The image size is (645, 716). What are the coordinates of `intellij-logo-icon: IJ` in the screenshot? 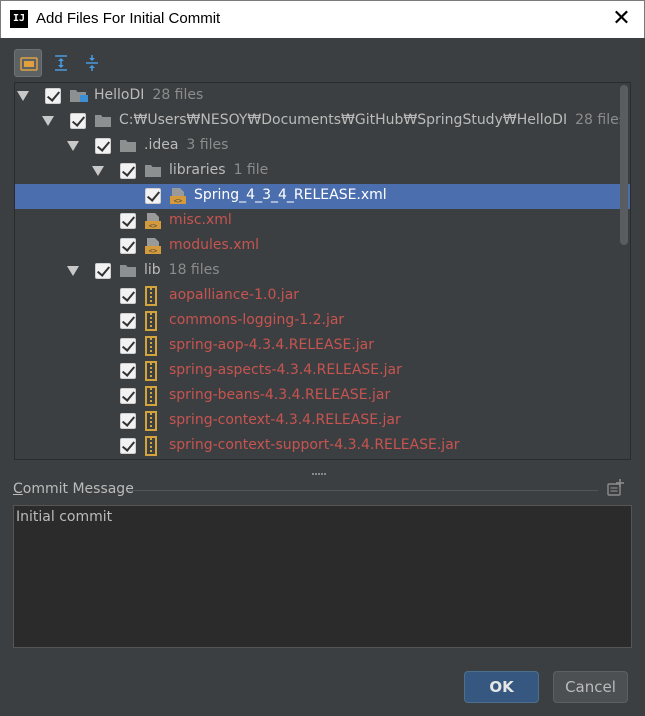 It's located at (19, 19).